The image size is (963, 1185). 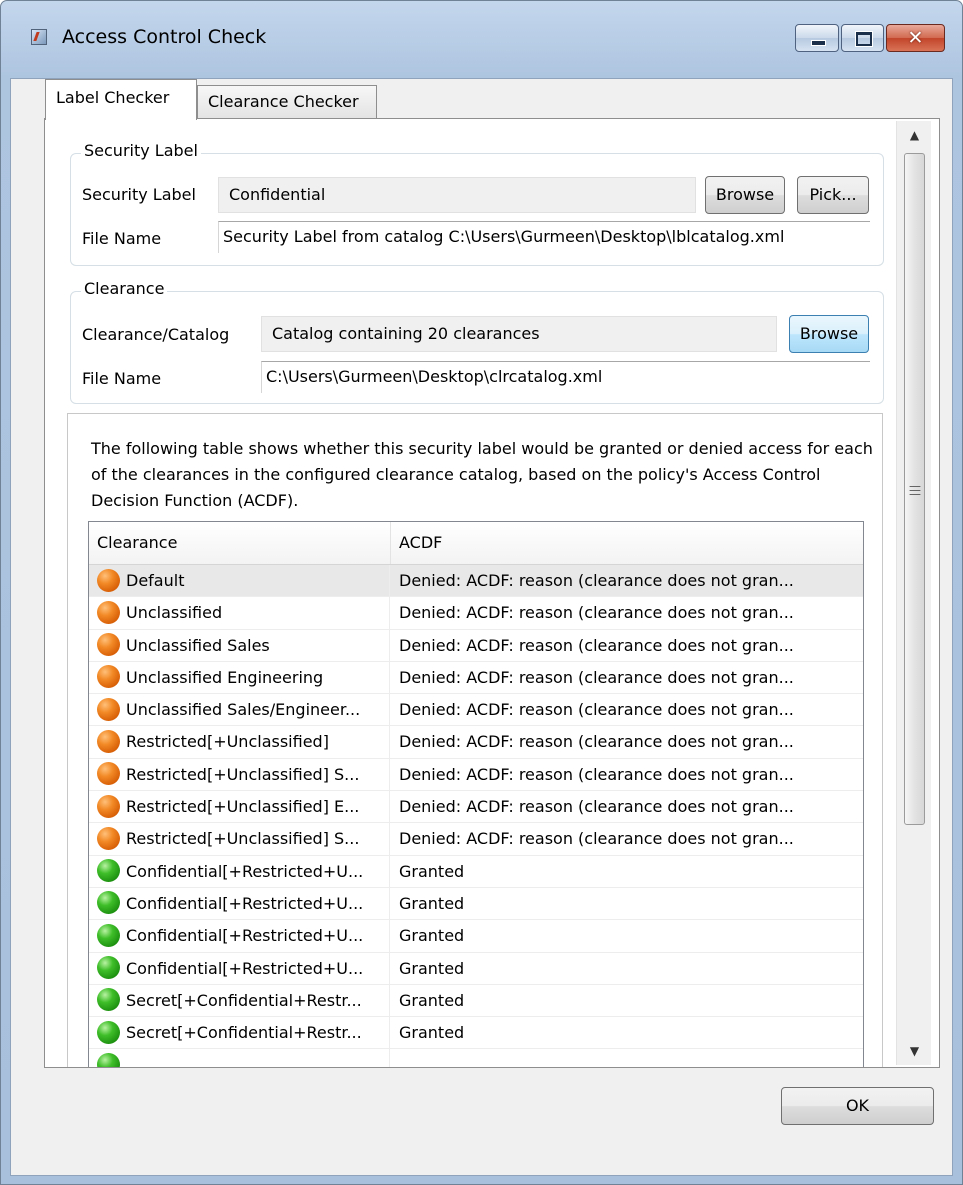 What do you see at coordinates (243, 677) in the screenshot?
I see `clearance-cell: Unclassified Engineering` at bounding box center [243, 677].